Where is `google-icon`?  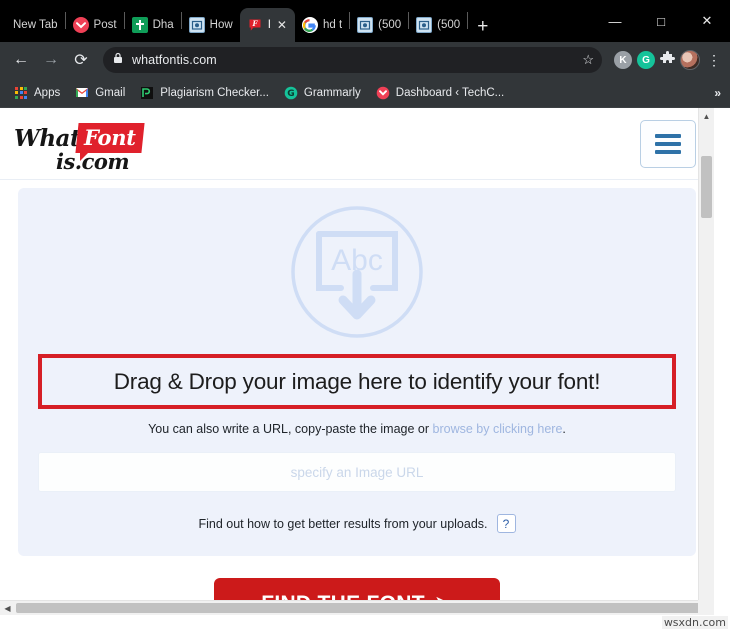
google-icon is located at coordinates (309, 25).